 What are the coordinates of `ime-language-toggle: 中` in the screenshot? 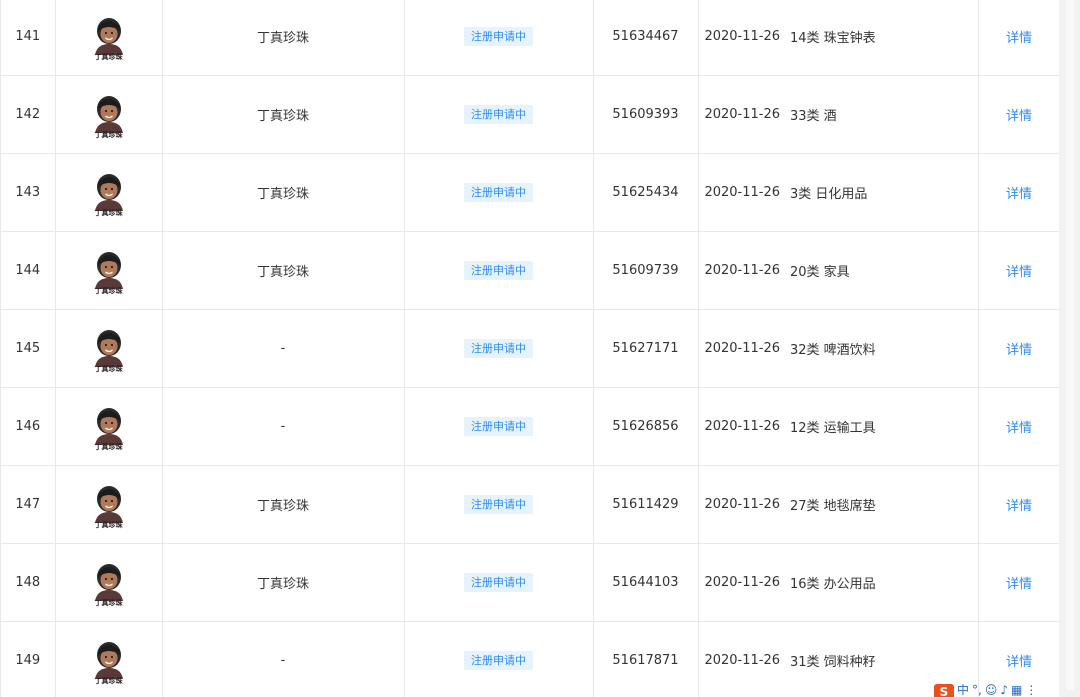 It's located at (963, 690).